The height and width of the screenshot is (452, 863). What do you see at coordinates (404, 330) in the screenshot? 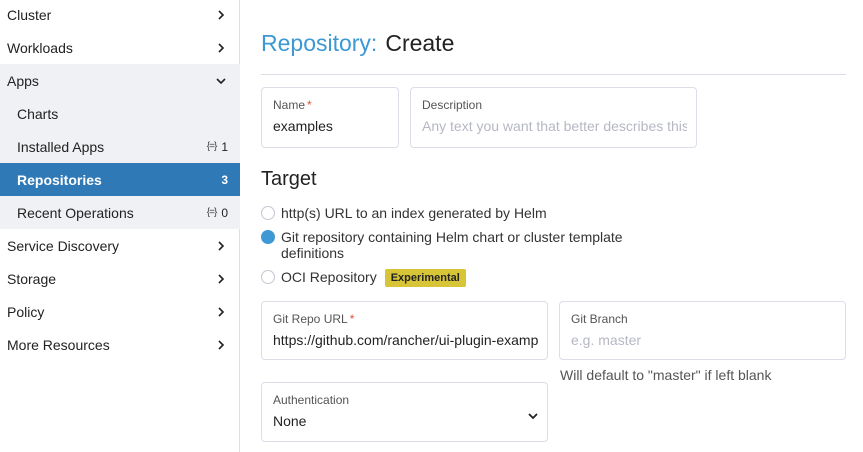
I see `git-repo-url-field: Git Repo URL *` at bounding box center [404, 330].